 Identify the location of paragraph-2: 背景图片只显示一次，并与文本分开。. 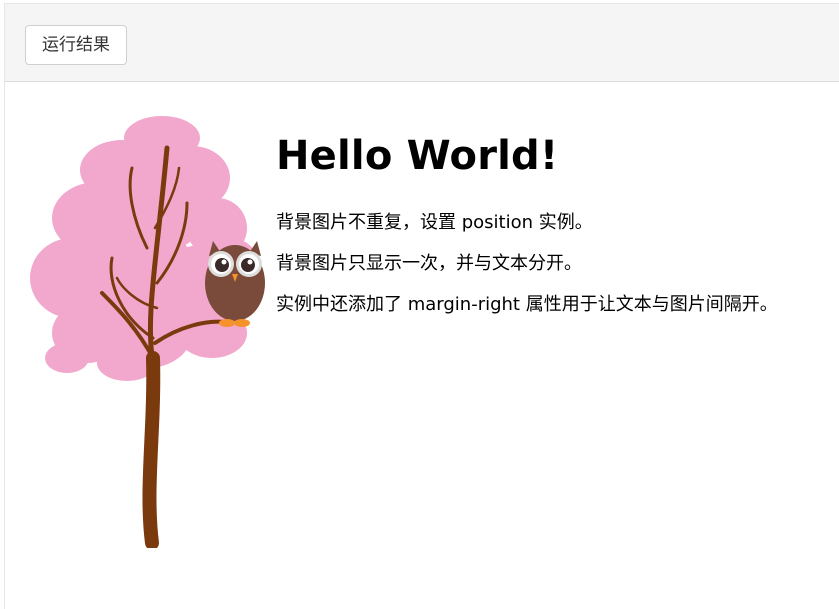
(429, 263).